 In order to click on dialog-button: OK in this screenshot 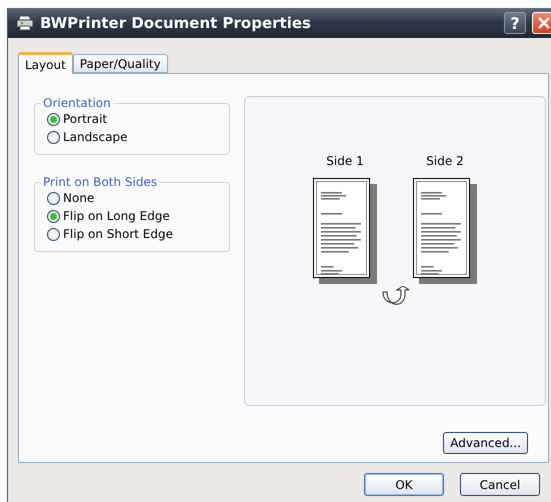, I will do `click(404, 484)`.